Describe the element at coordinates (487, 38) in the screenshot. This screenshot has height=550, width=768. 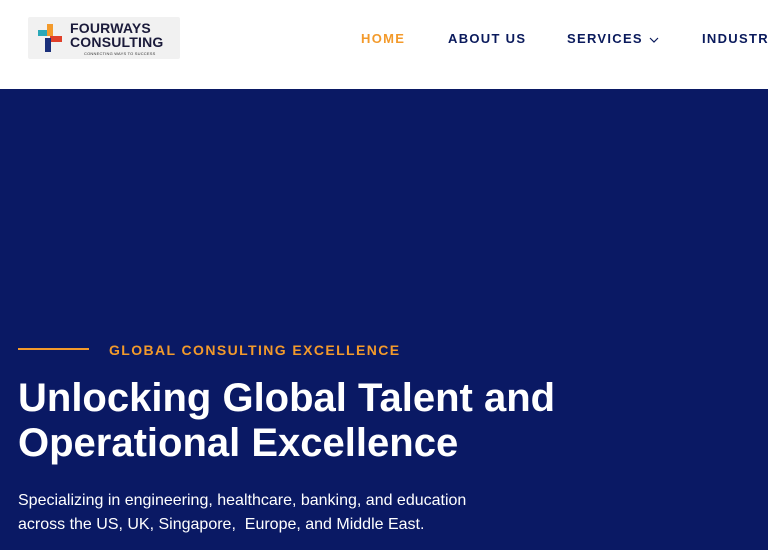
I see `nav-item-about-us: ABOUT US` at that location.